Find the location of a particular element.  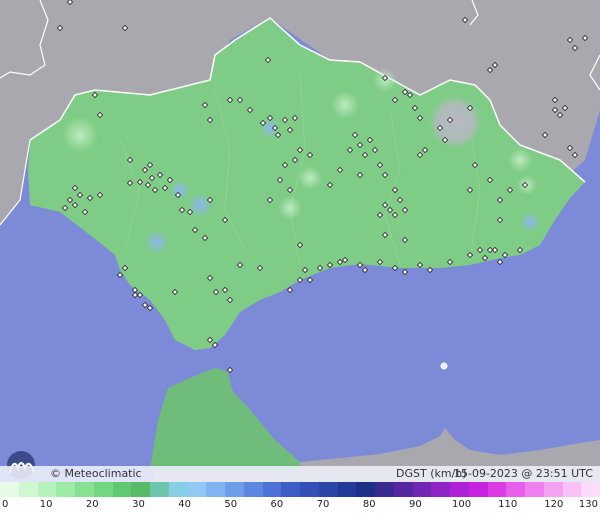

scale-tick-label: 70 is located at coordinates (323, 504).